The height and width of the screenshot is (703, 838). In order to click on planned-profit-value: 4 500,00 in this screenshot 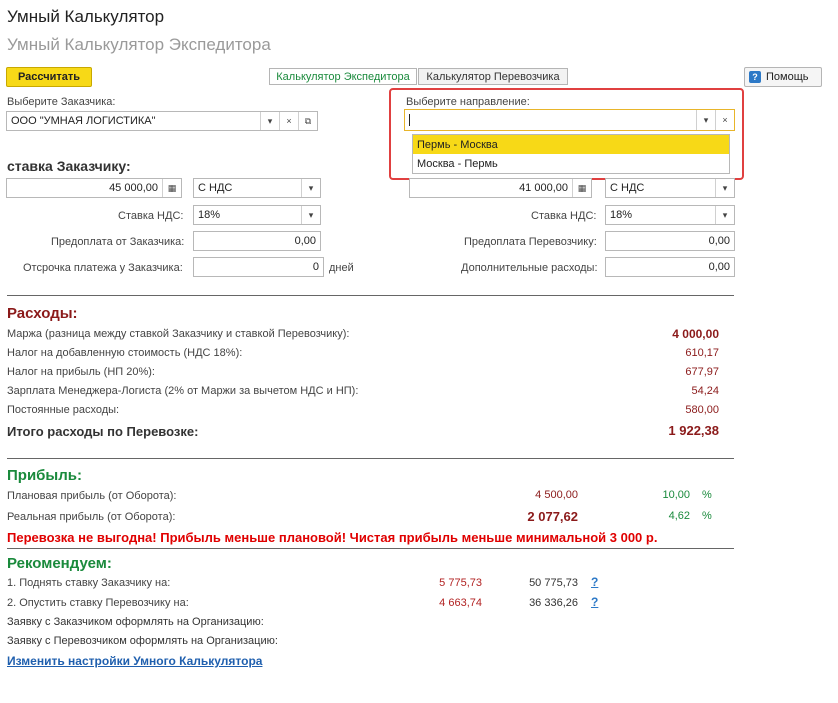, I will do `click(556, 495)`.